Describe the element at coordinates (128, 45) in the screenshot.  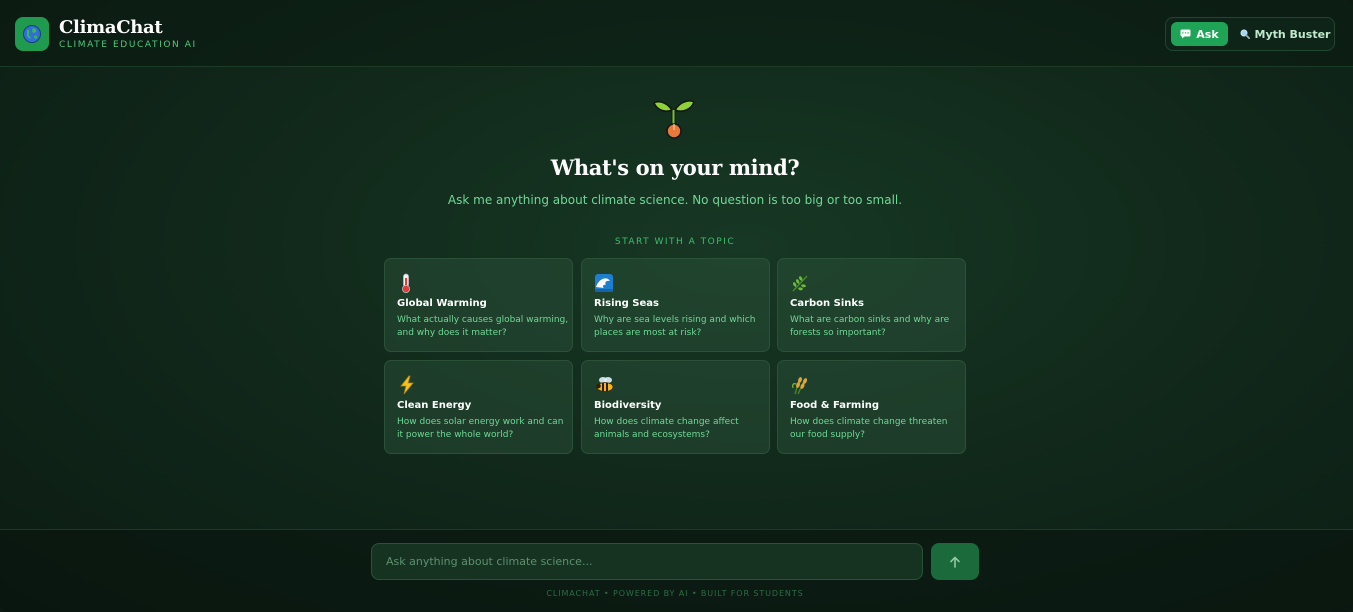
I see `brand-subtitle: CLIMATE EDUCATION AI` at that location.